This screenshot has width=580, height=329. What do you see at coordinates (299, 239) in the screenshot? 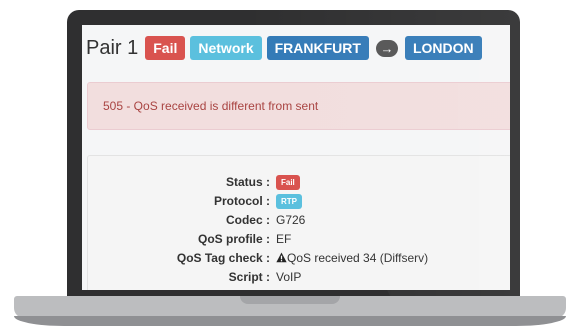
I see `detail-row-qos-profile: QoS profile : EF` at bounding box center [299, 239].